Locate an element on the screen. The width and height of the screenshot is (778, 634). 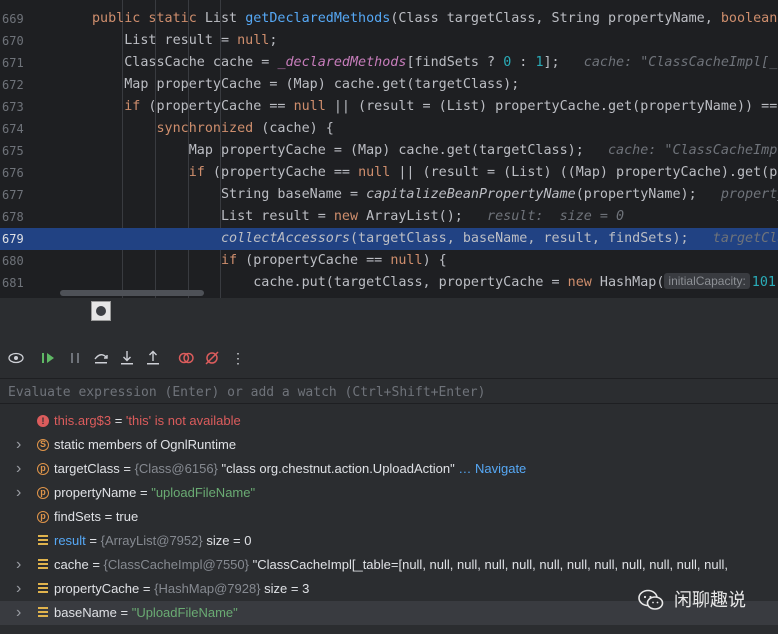
variable-name: cache is located at coordinates (71, 564).